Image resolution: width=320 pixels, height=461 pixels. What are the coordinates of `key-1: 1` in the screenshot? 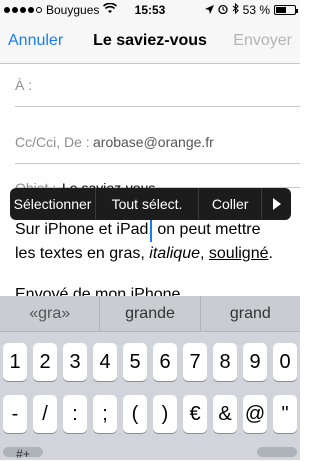 It's located at (15, 362).